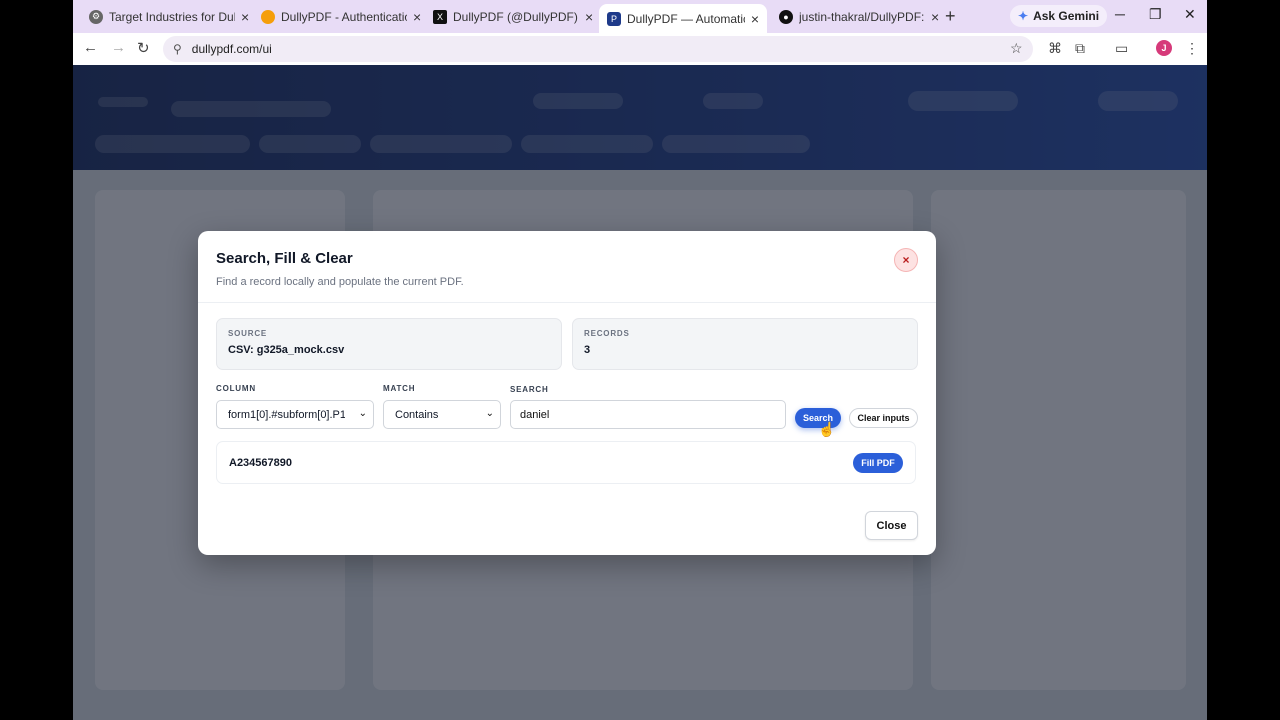  I want to click on new-tab-button: +, so click(950, 16).